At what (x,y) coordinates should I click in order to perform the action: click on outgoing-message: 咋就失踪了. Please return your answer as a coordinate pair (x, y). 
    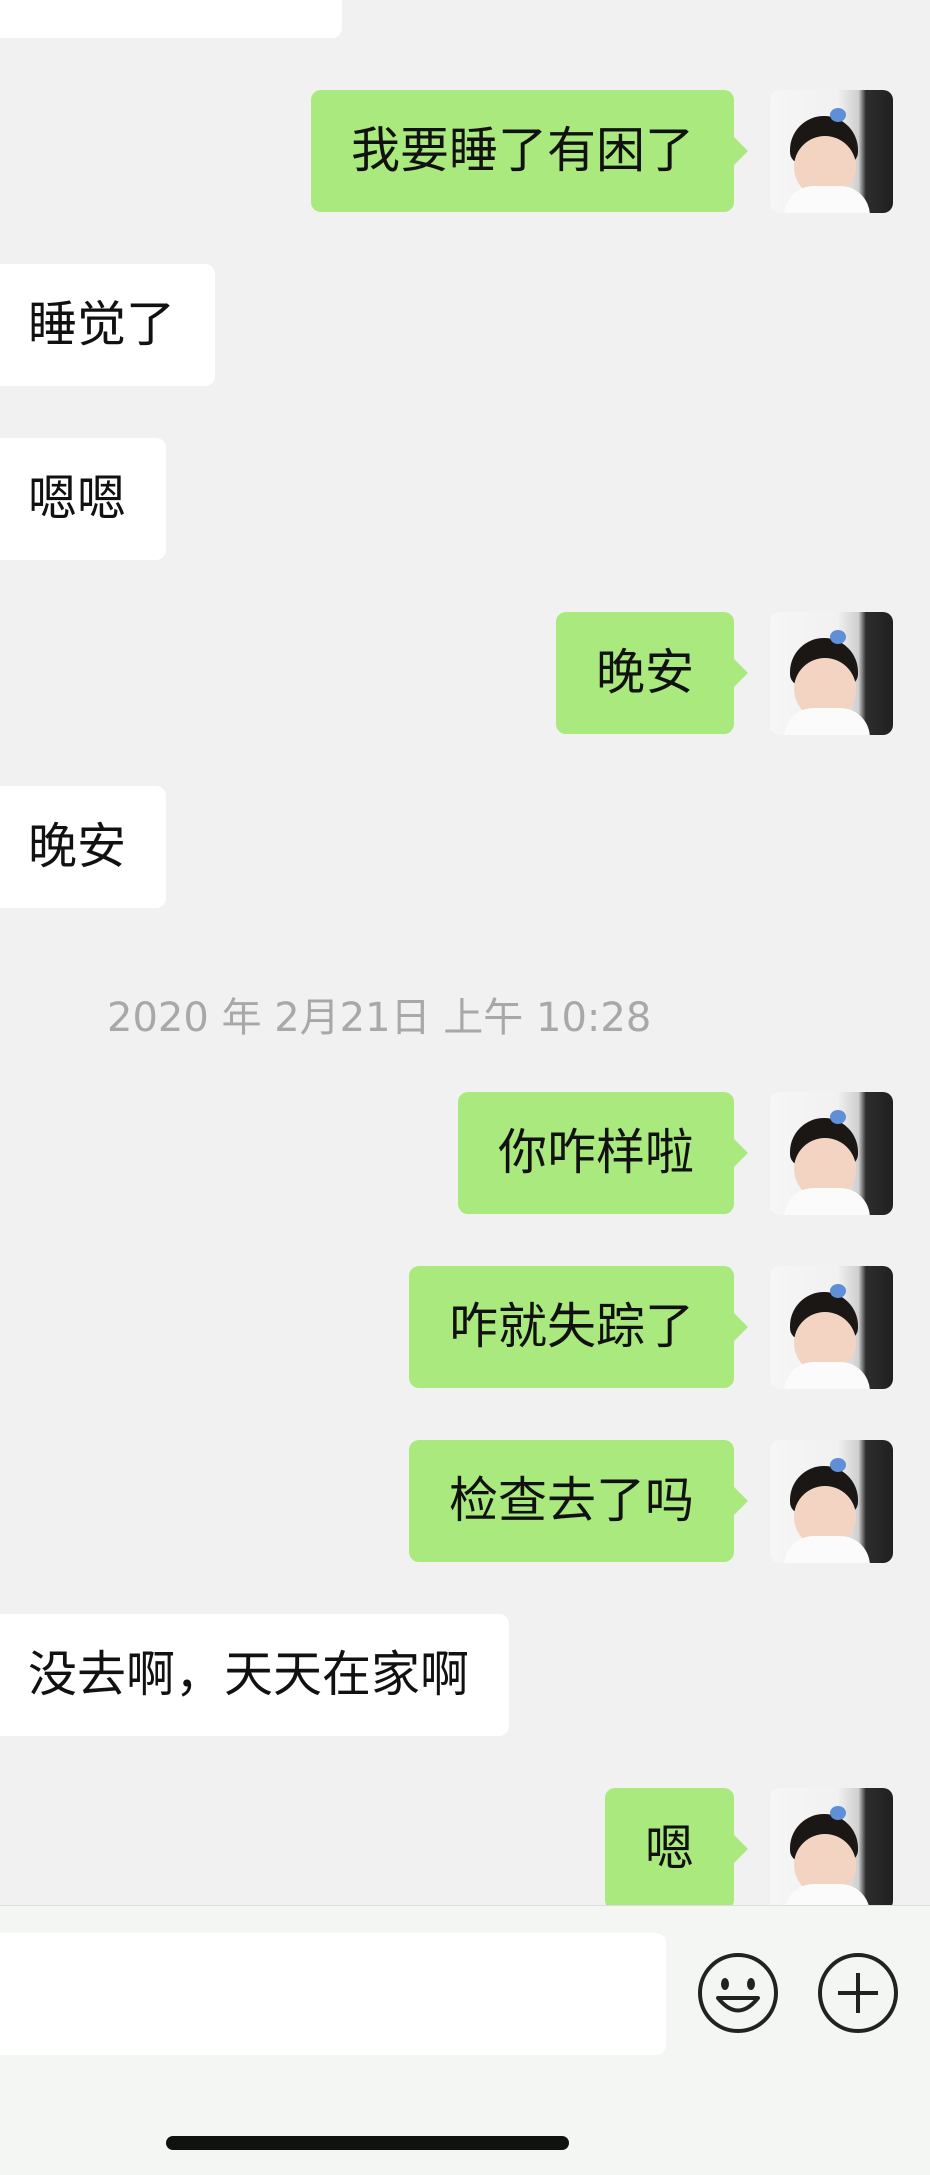
    Looking at the image, I should click on (578, 1327).